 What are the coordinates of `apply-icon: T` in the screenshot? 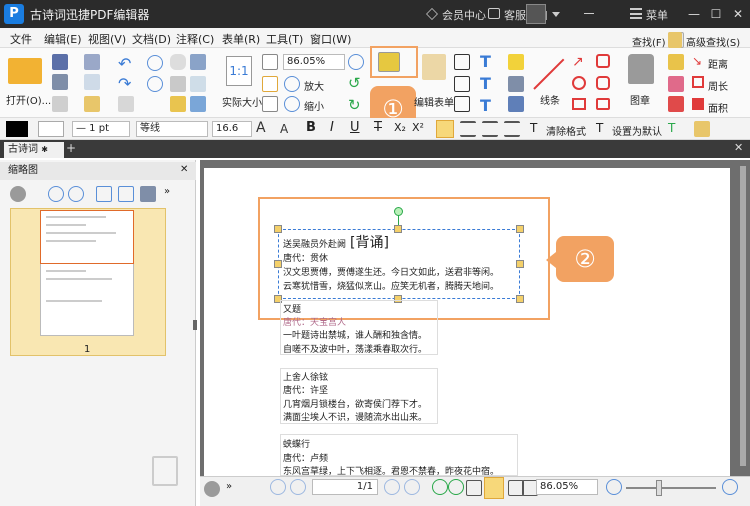 It's located at (671, 128).